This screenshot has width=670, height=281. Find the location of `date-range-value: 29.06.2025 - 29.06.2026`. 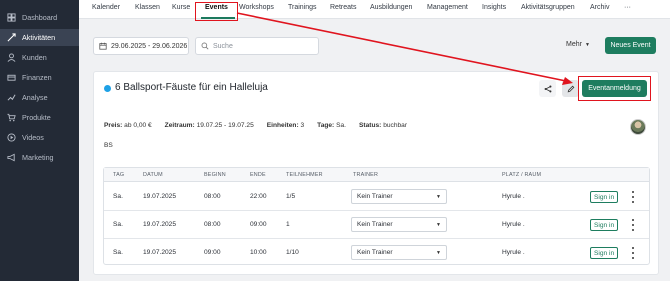

date-range-value: 29.06.2025 - 29.06.2026 is located at coordinates (149, 46).